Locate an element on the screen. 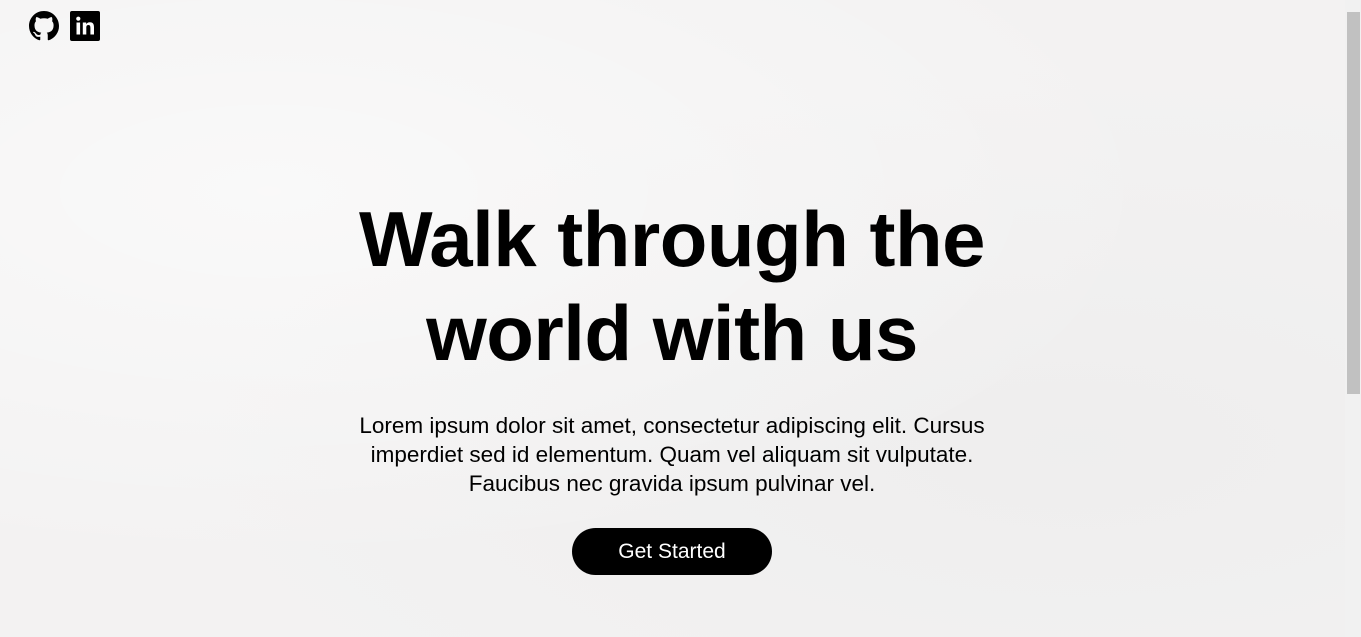  linkedin-link is located at coordinates (85, 26).